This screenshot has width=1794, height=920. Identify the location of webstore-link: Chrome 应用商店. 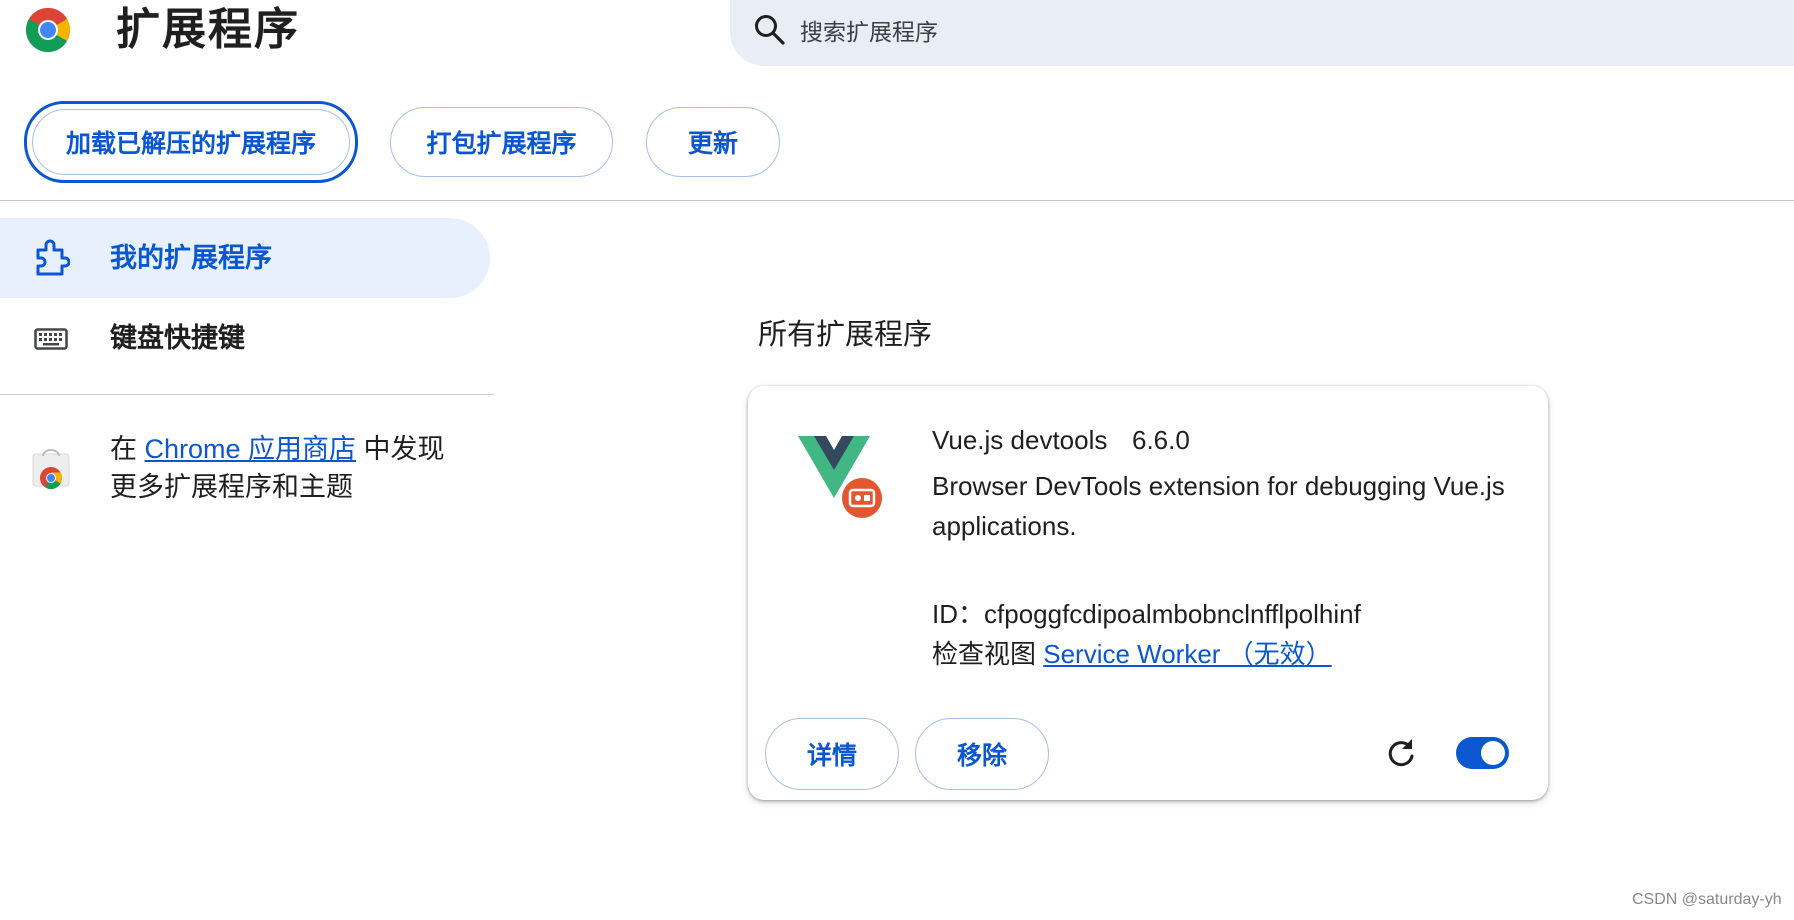
(251, 449).